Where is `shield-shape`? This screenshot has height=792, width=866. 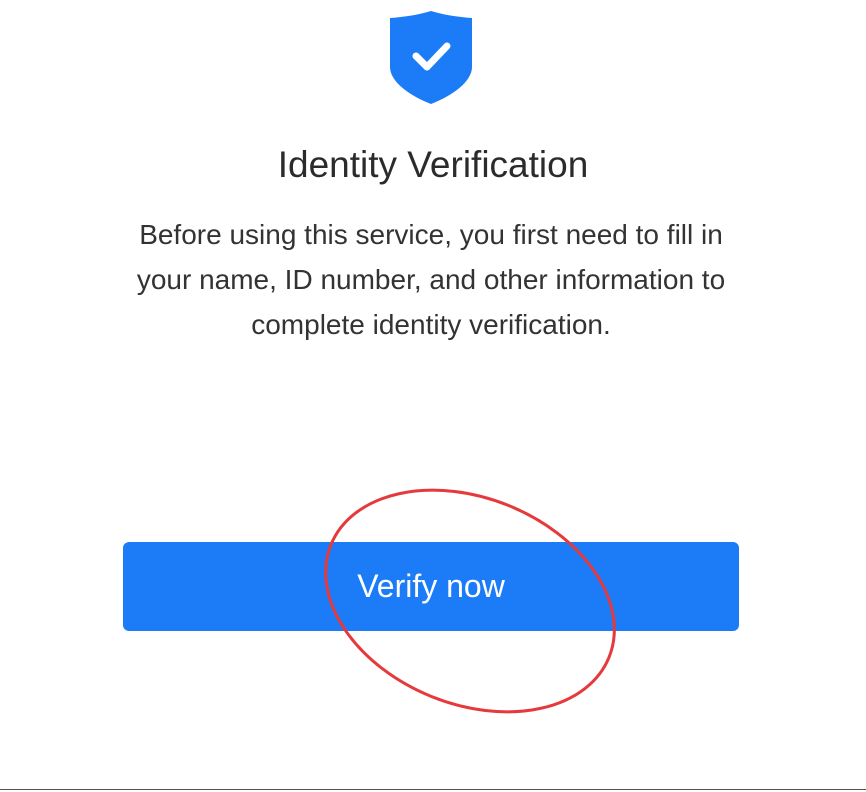
shield-shape is located at coordinates (431, 57).